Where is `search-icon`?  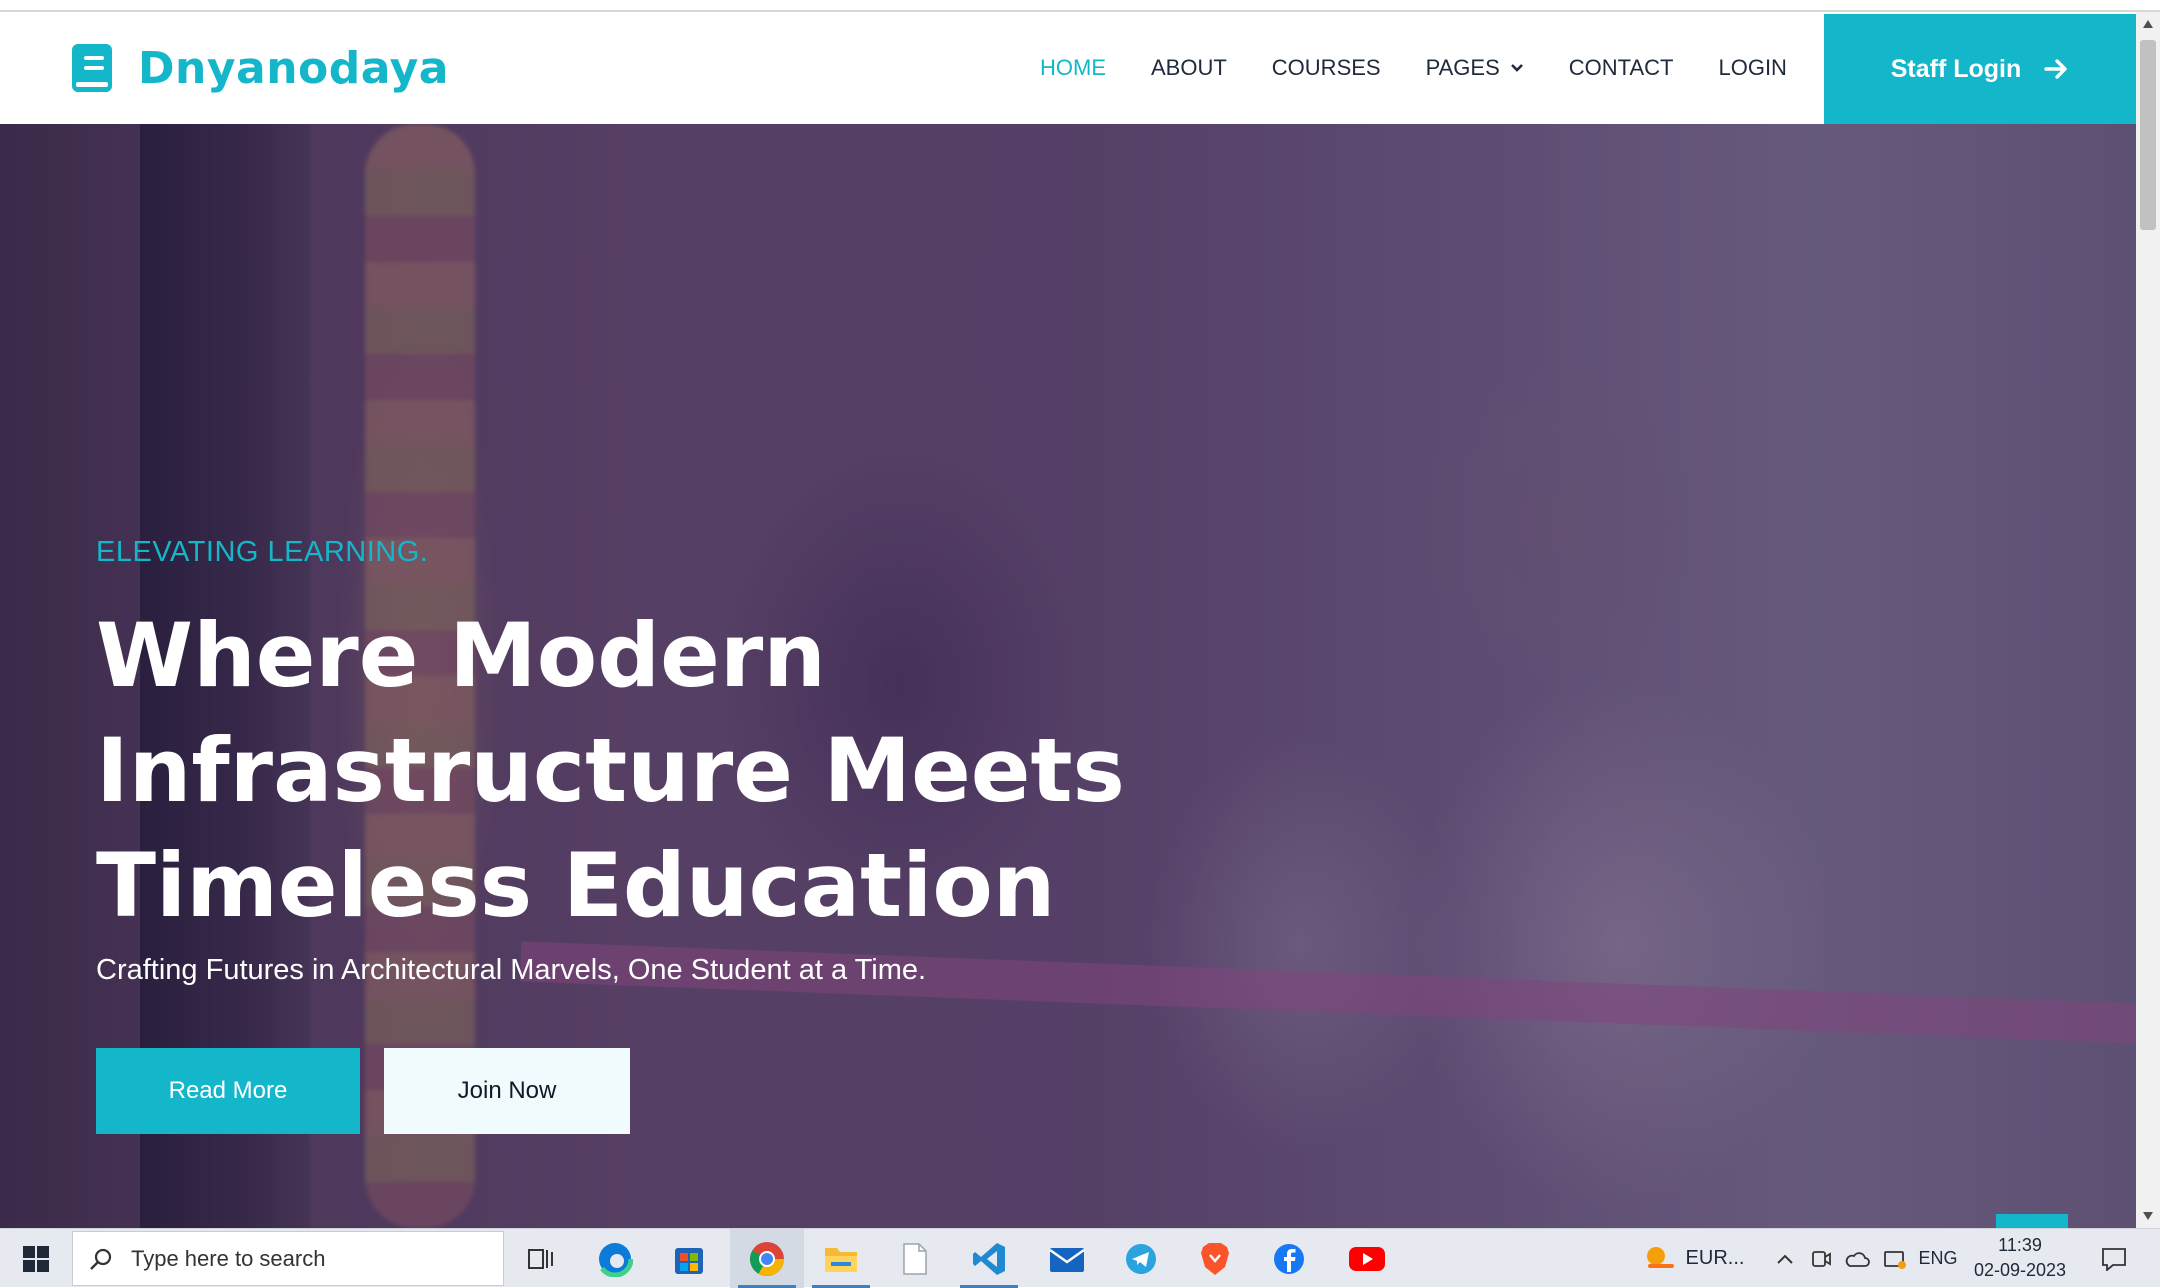
search-icon is located at coordinates (101, 1259).